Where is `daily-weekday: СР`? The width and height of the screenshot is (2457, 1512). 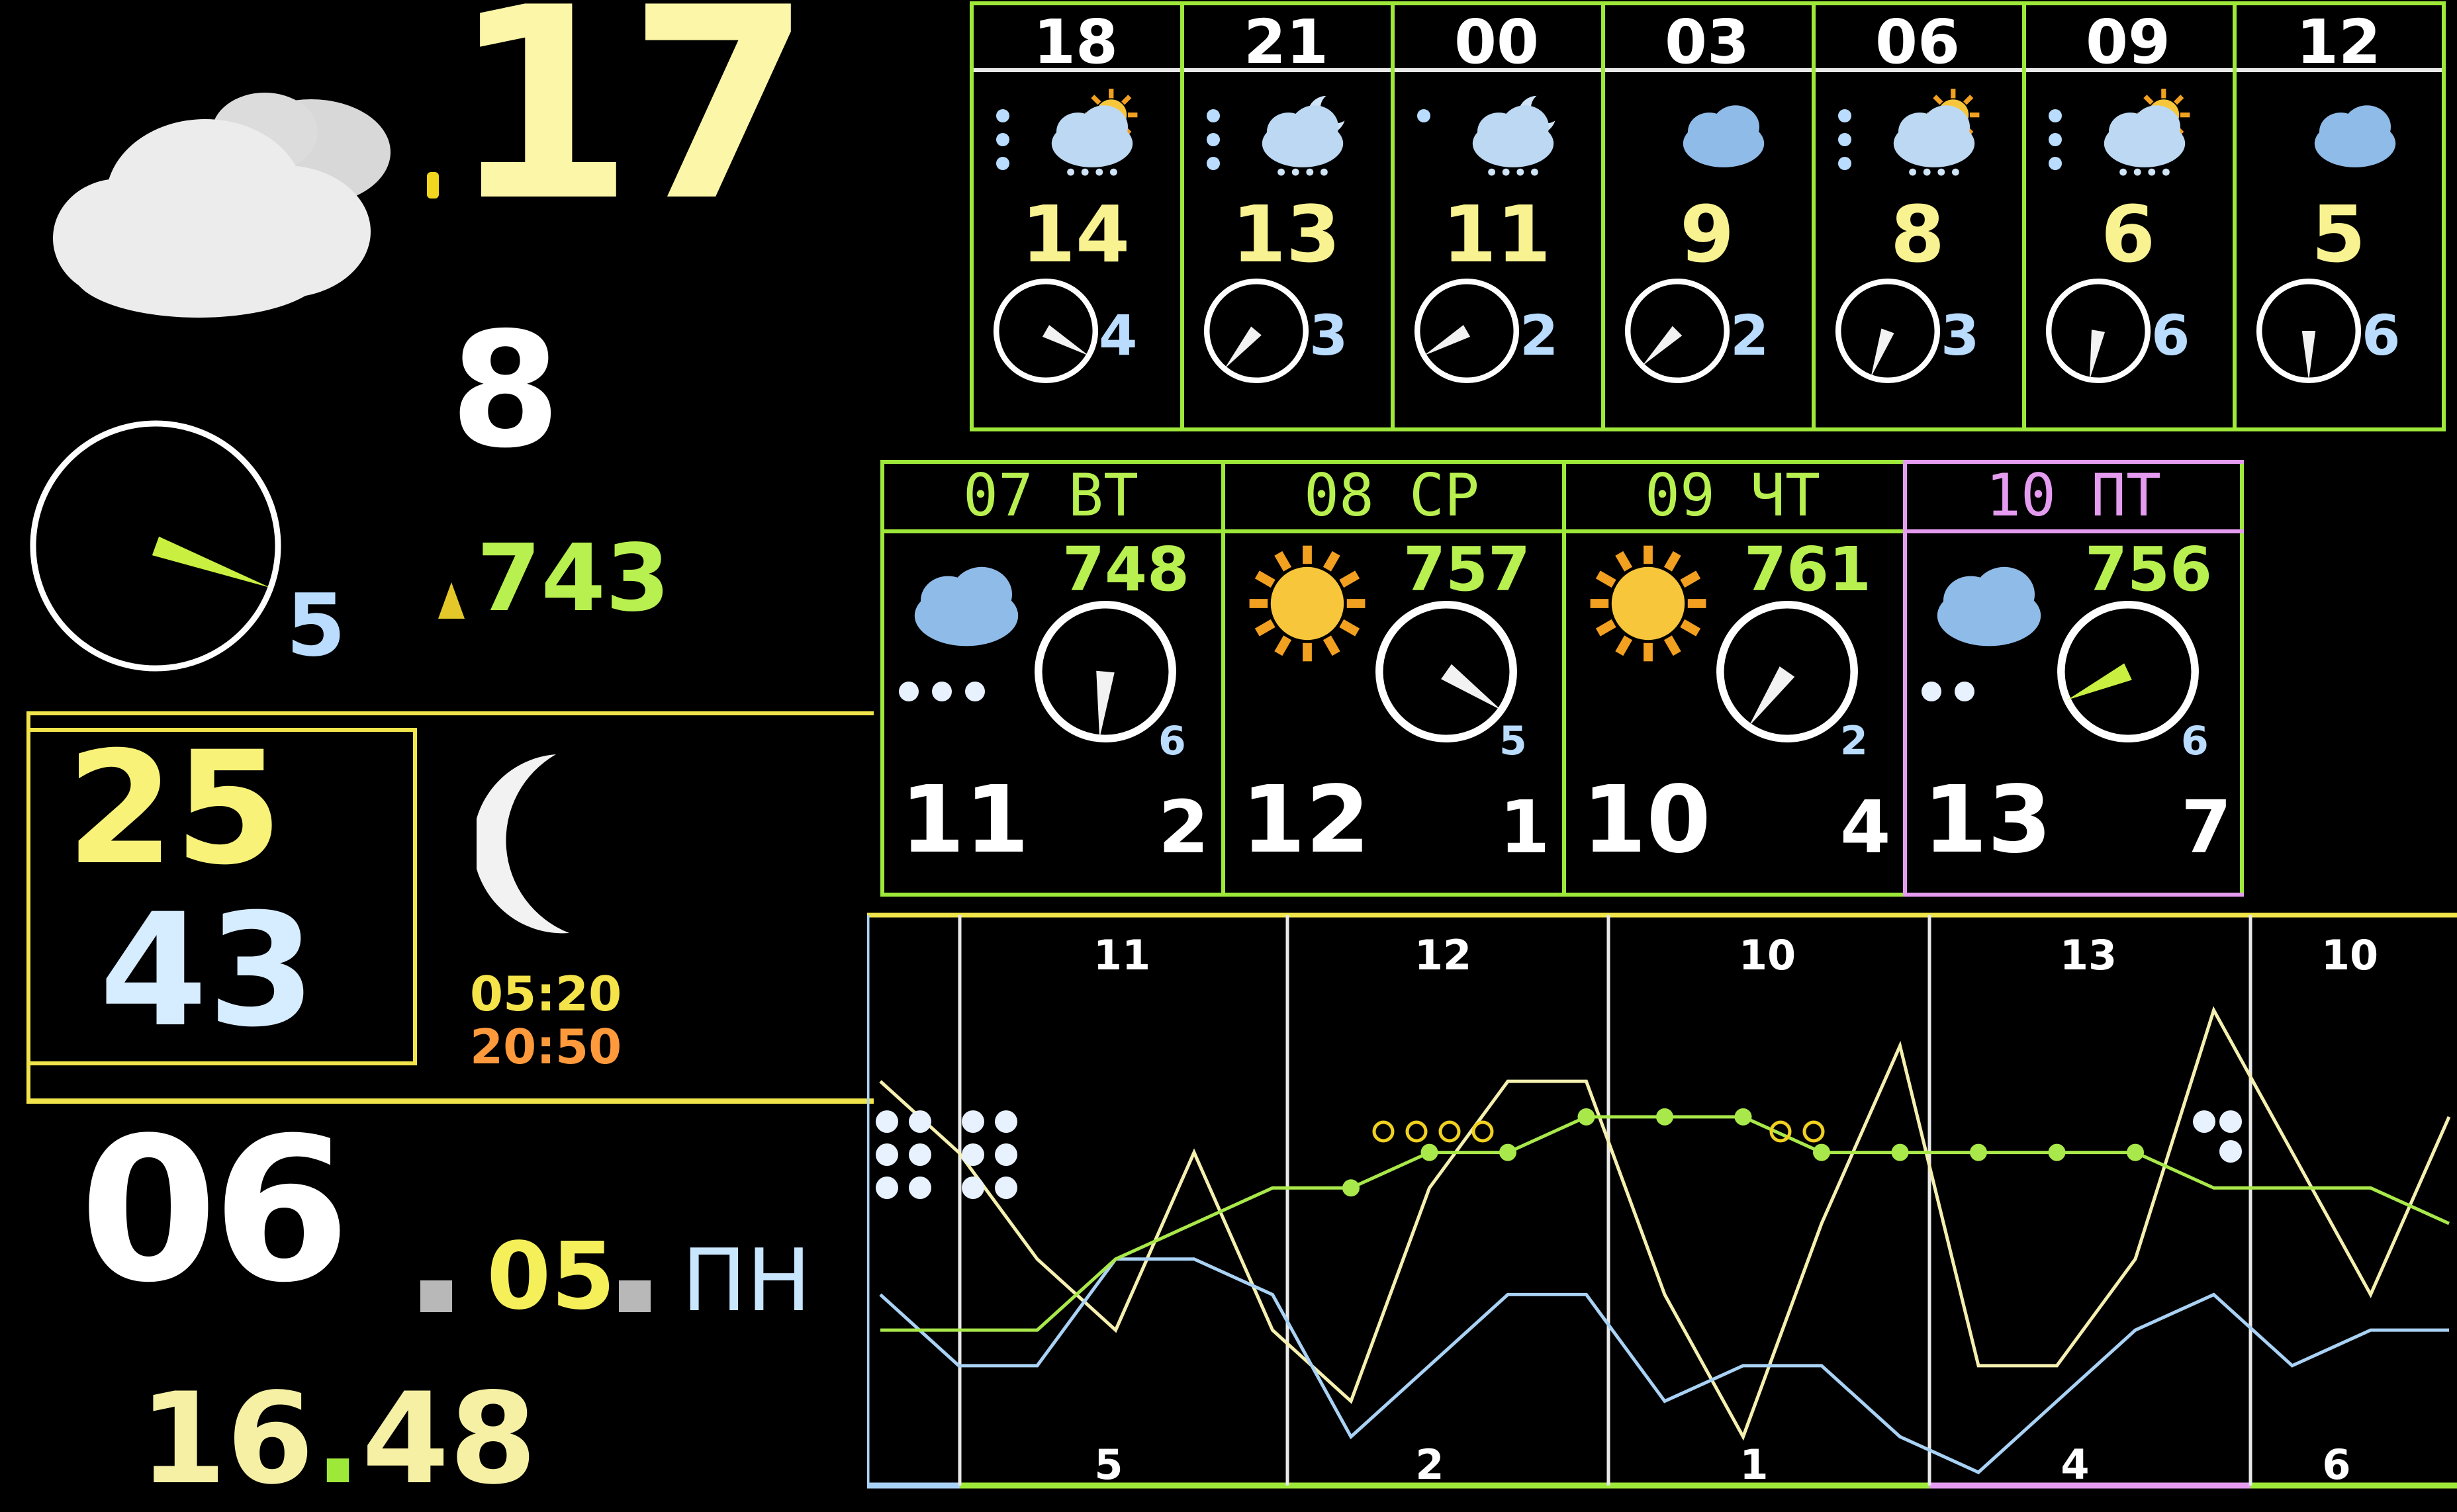 daily-weekday: СР is located at coordinates (1444, 495).